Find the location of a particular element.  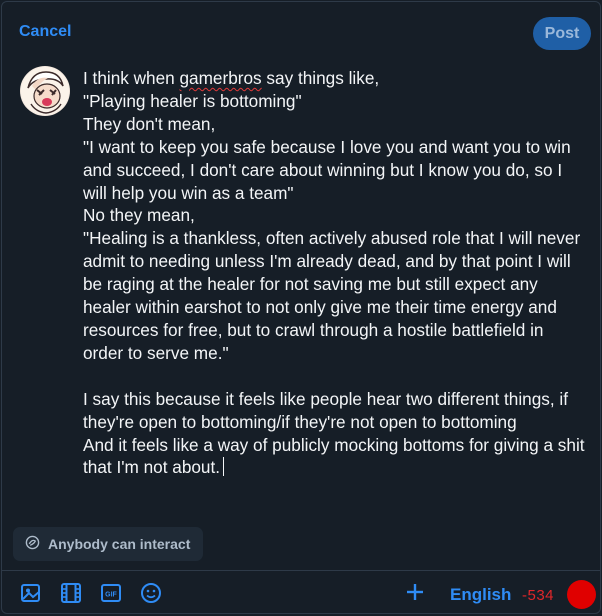

post-text-line1-prefix: I think when is located at coordinates (131, 78).